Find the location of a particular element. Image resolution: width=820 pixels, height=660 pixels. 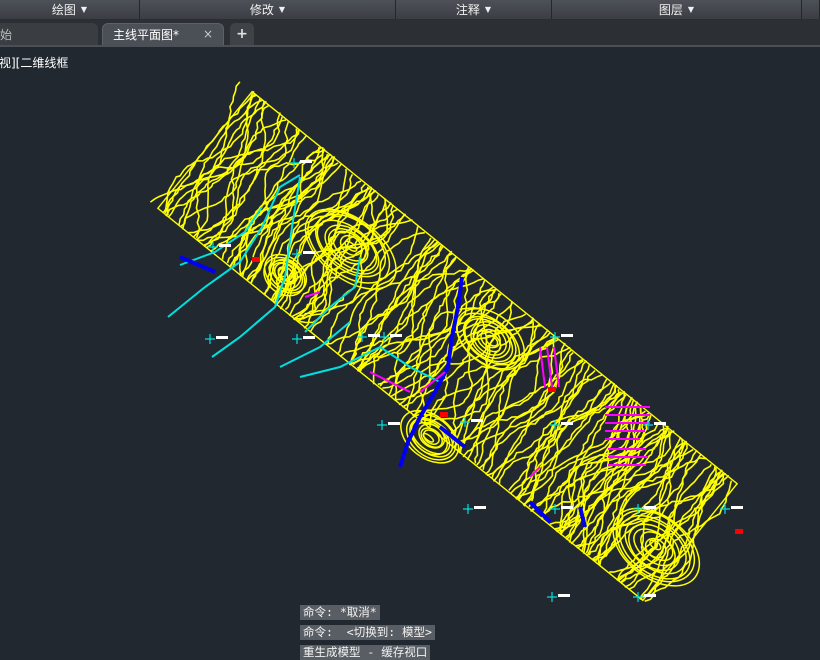

file-tab-strip: 始 主线平面图* × + is located at coordinates (410, 33).